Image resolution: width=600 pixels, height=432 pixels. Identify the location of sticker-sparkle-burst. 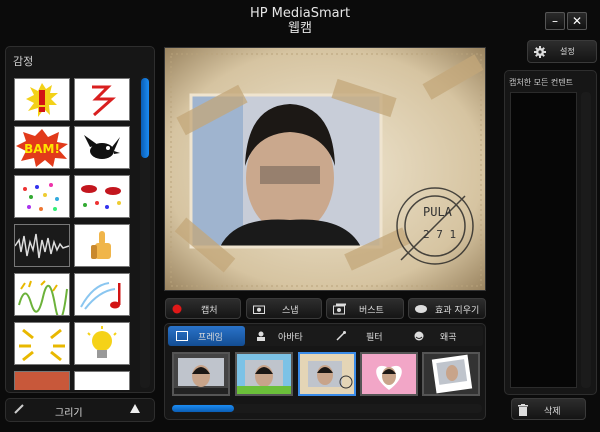
(42, 343).